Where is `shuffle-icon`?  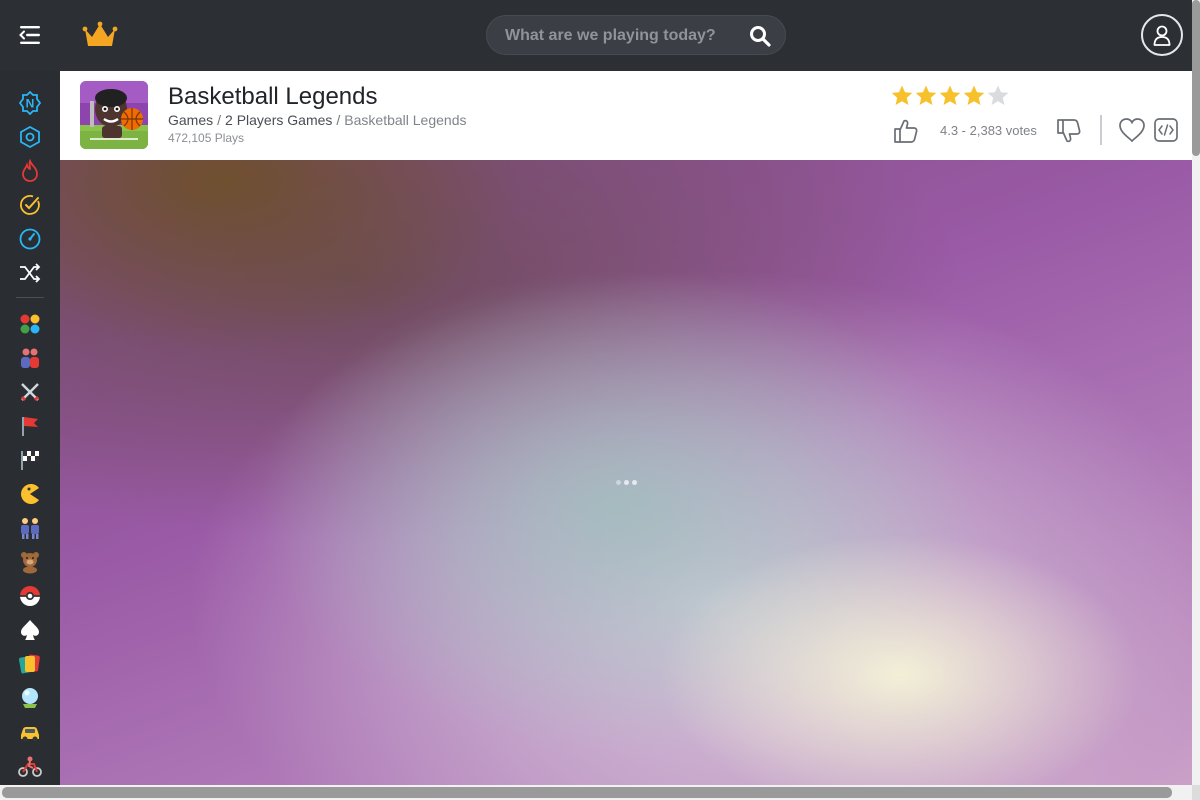
shuffle-icon is located at coordinates (30, 273).